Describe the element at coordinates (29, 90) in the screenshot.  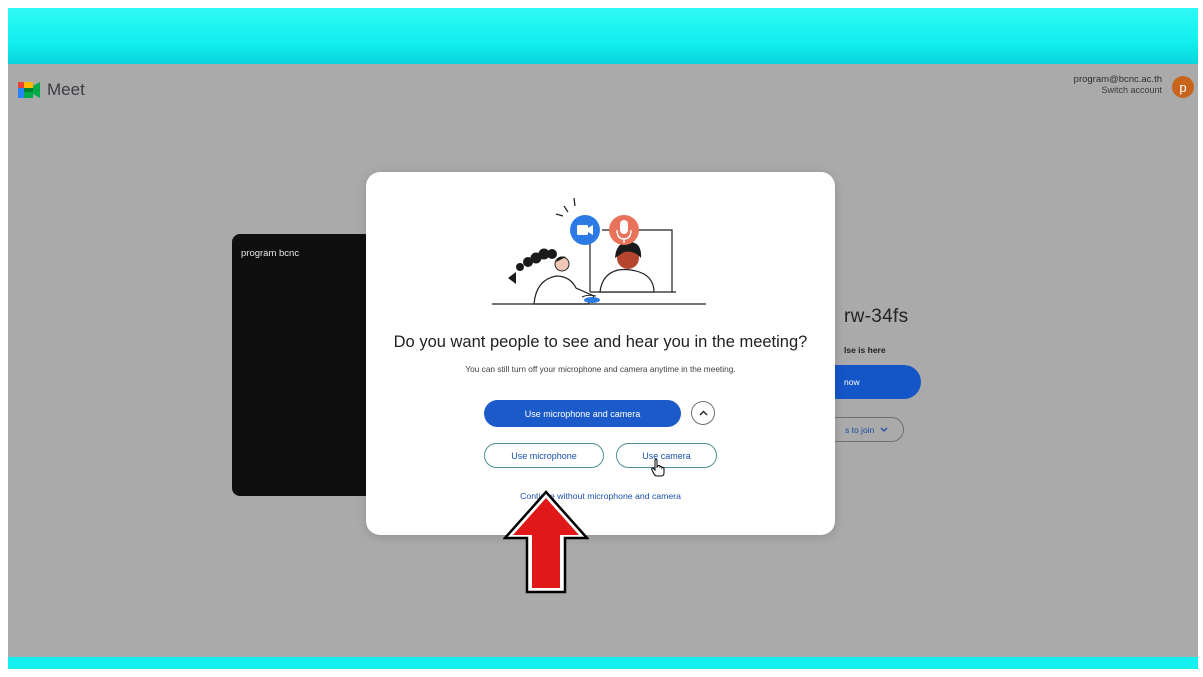
I see `meet-logo-icon` at that location.